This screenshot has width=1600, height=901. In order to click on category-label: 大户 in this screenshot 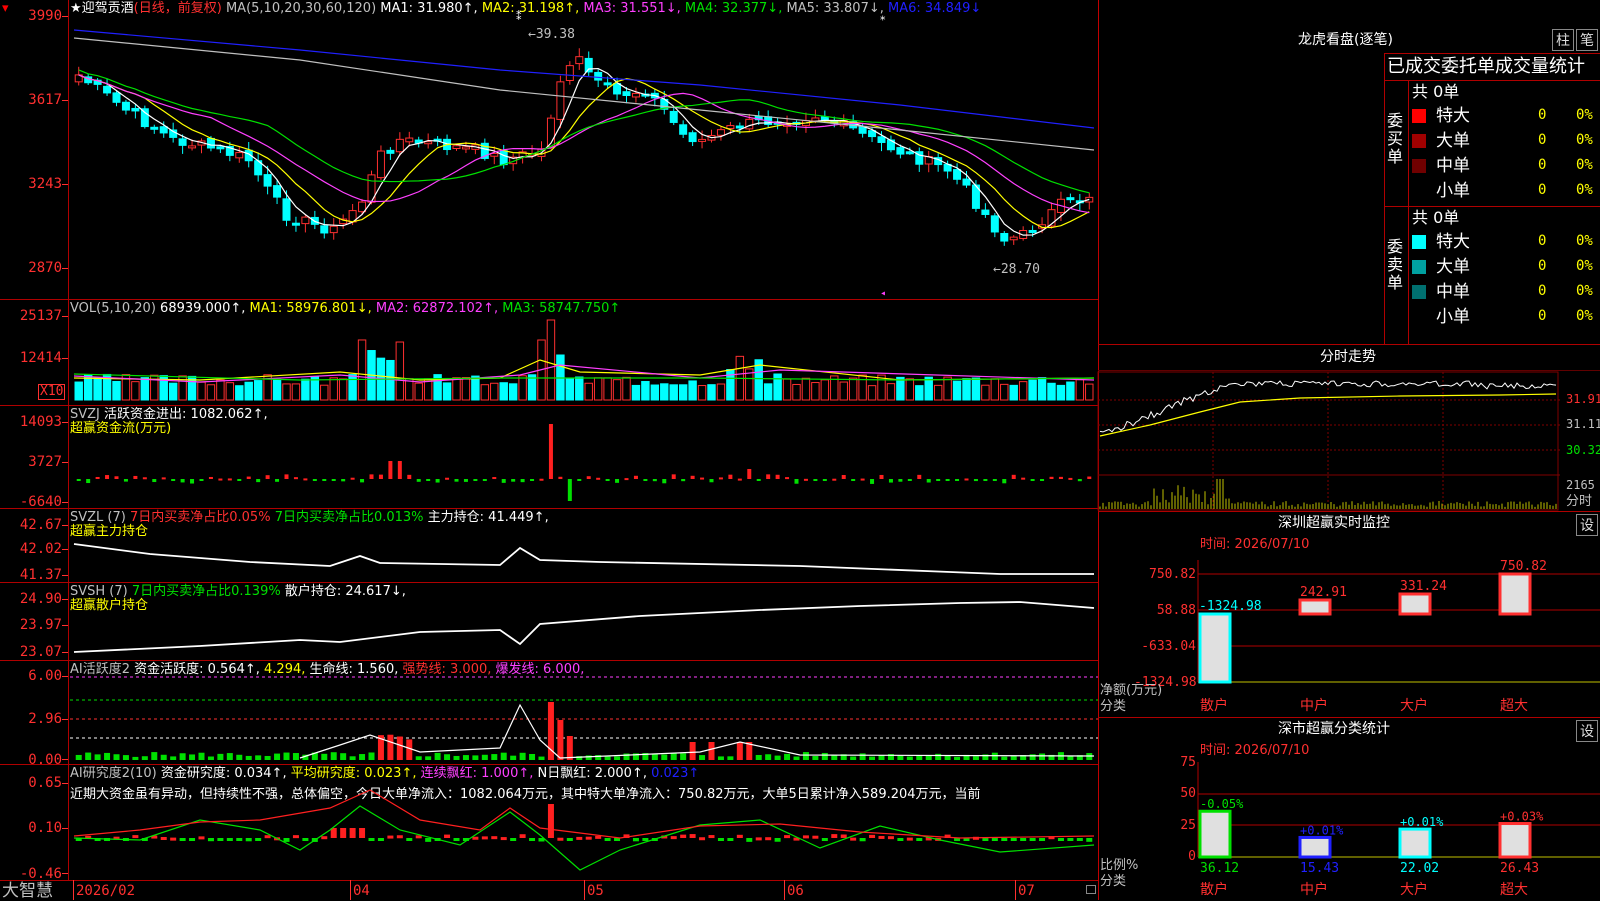, I will do `click(1414, 889)`.